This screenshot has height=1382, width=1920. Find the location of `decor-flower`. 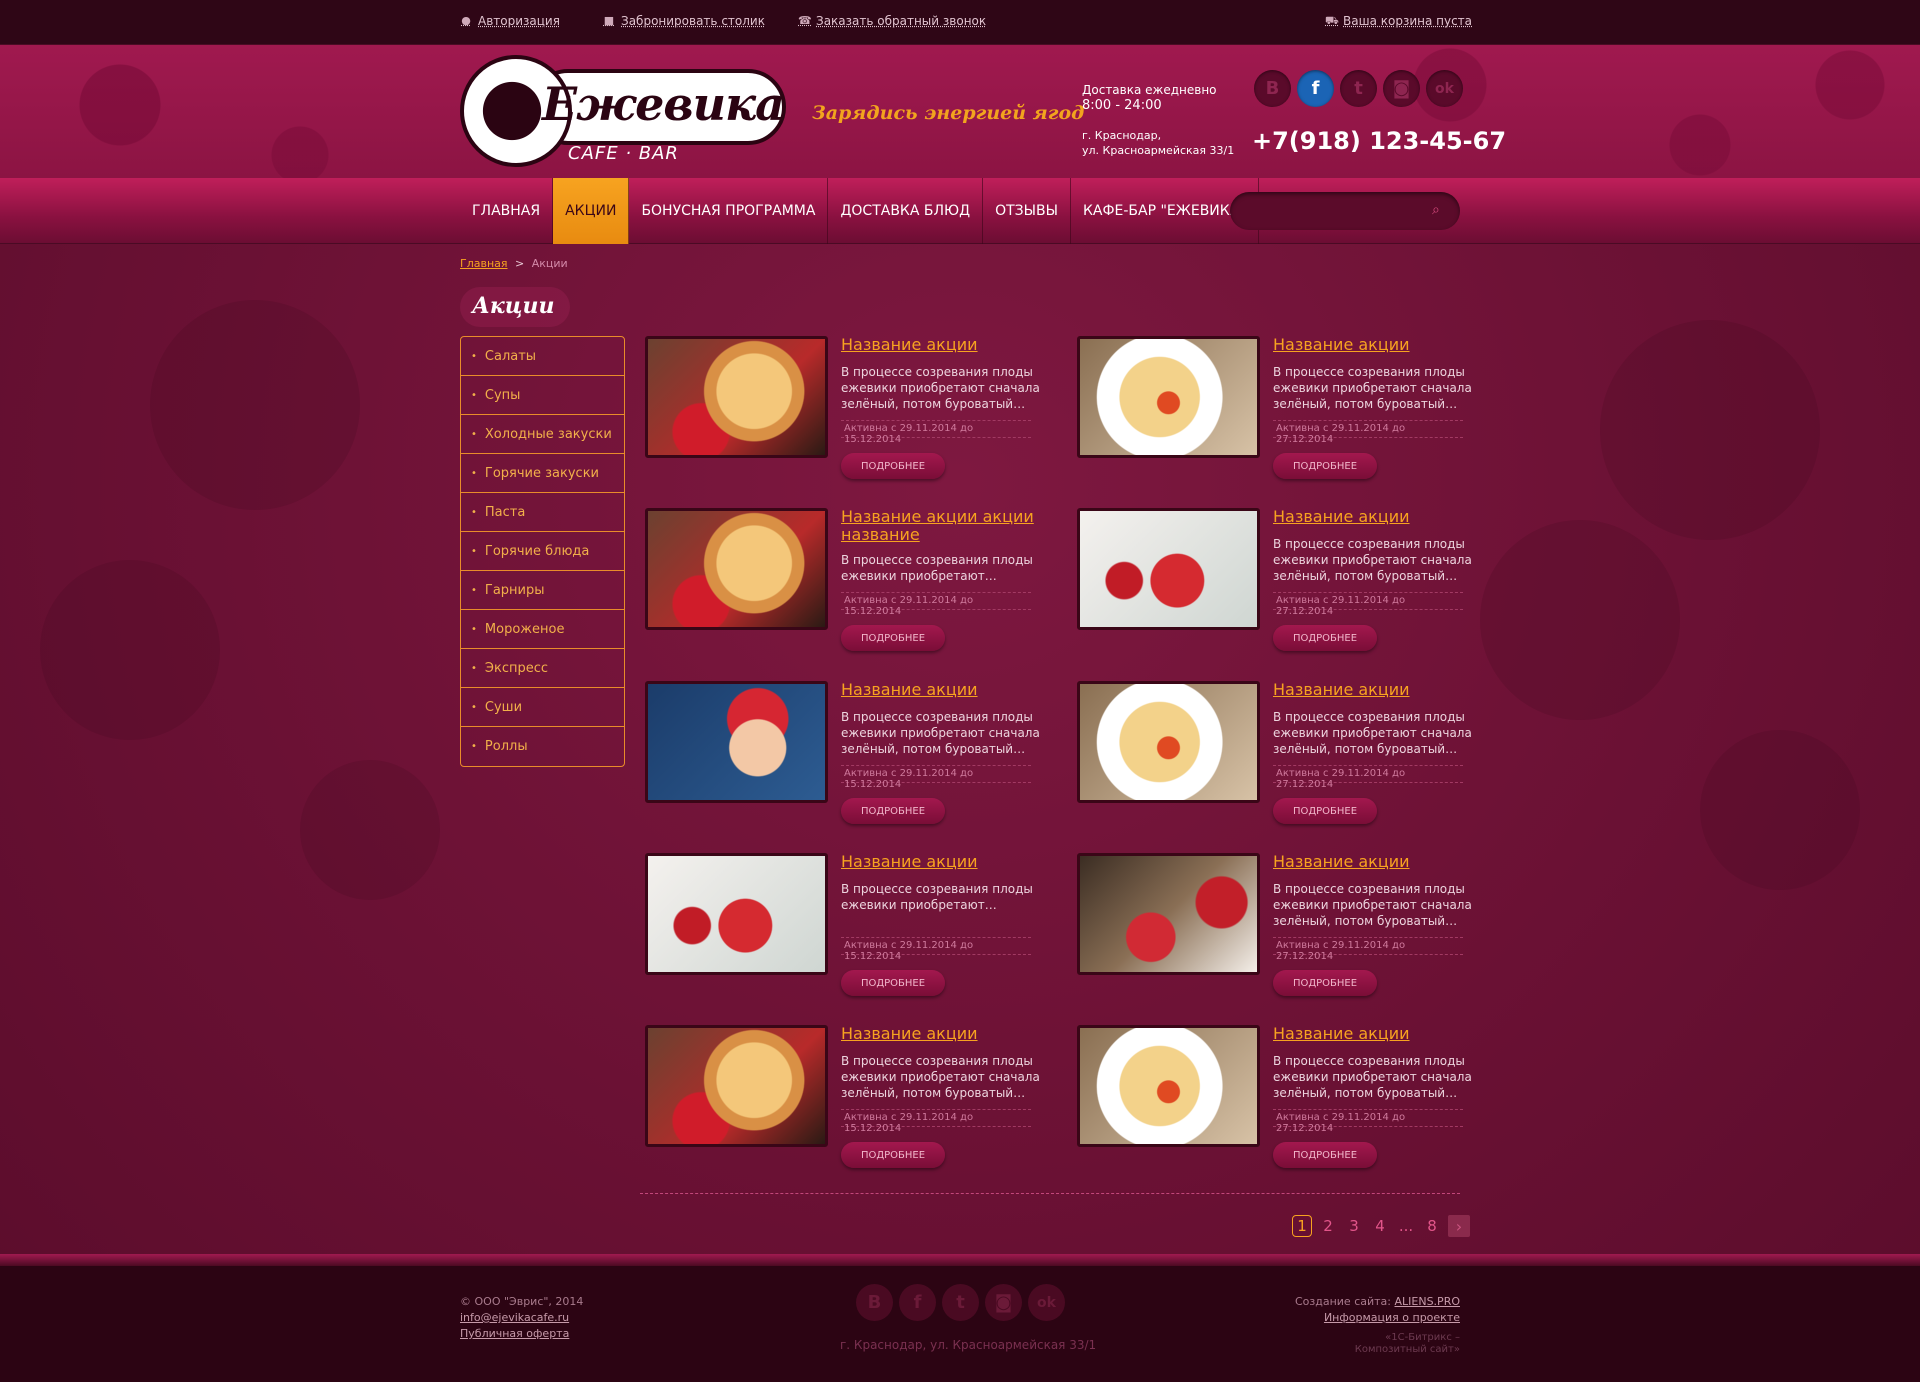

decor-flower is located at coordinates (1710, 430).